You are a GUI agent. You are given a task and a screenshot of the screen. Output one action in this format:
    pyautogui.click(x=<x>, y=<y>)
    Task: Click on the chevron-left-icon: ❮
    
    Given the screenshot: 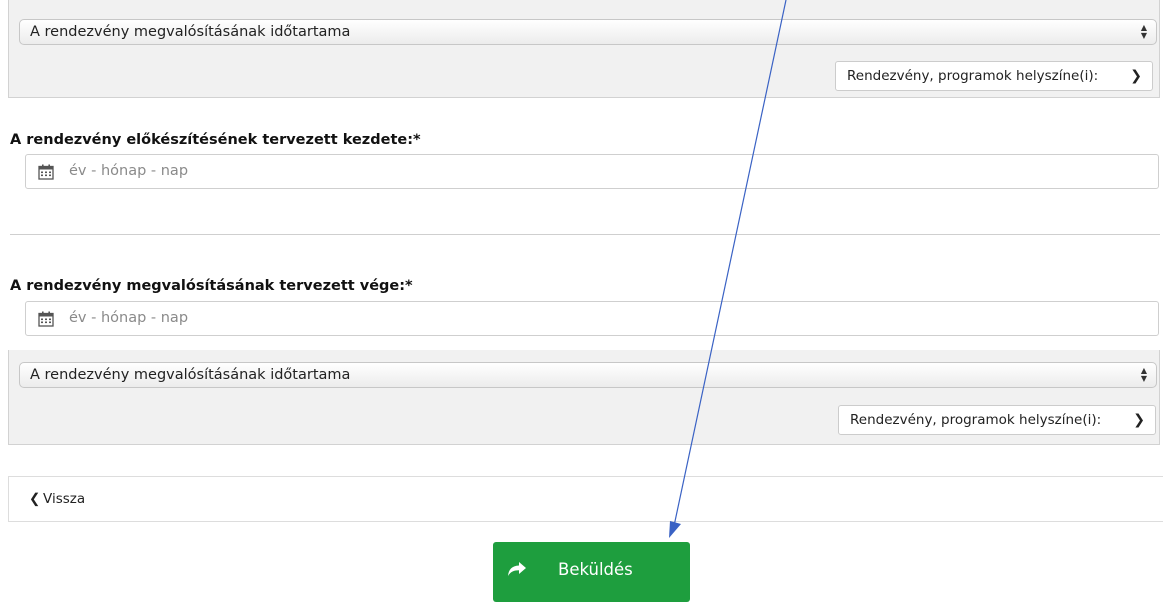 What is the action you would take?
    pyautogui.click(x=35, y=499)
    